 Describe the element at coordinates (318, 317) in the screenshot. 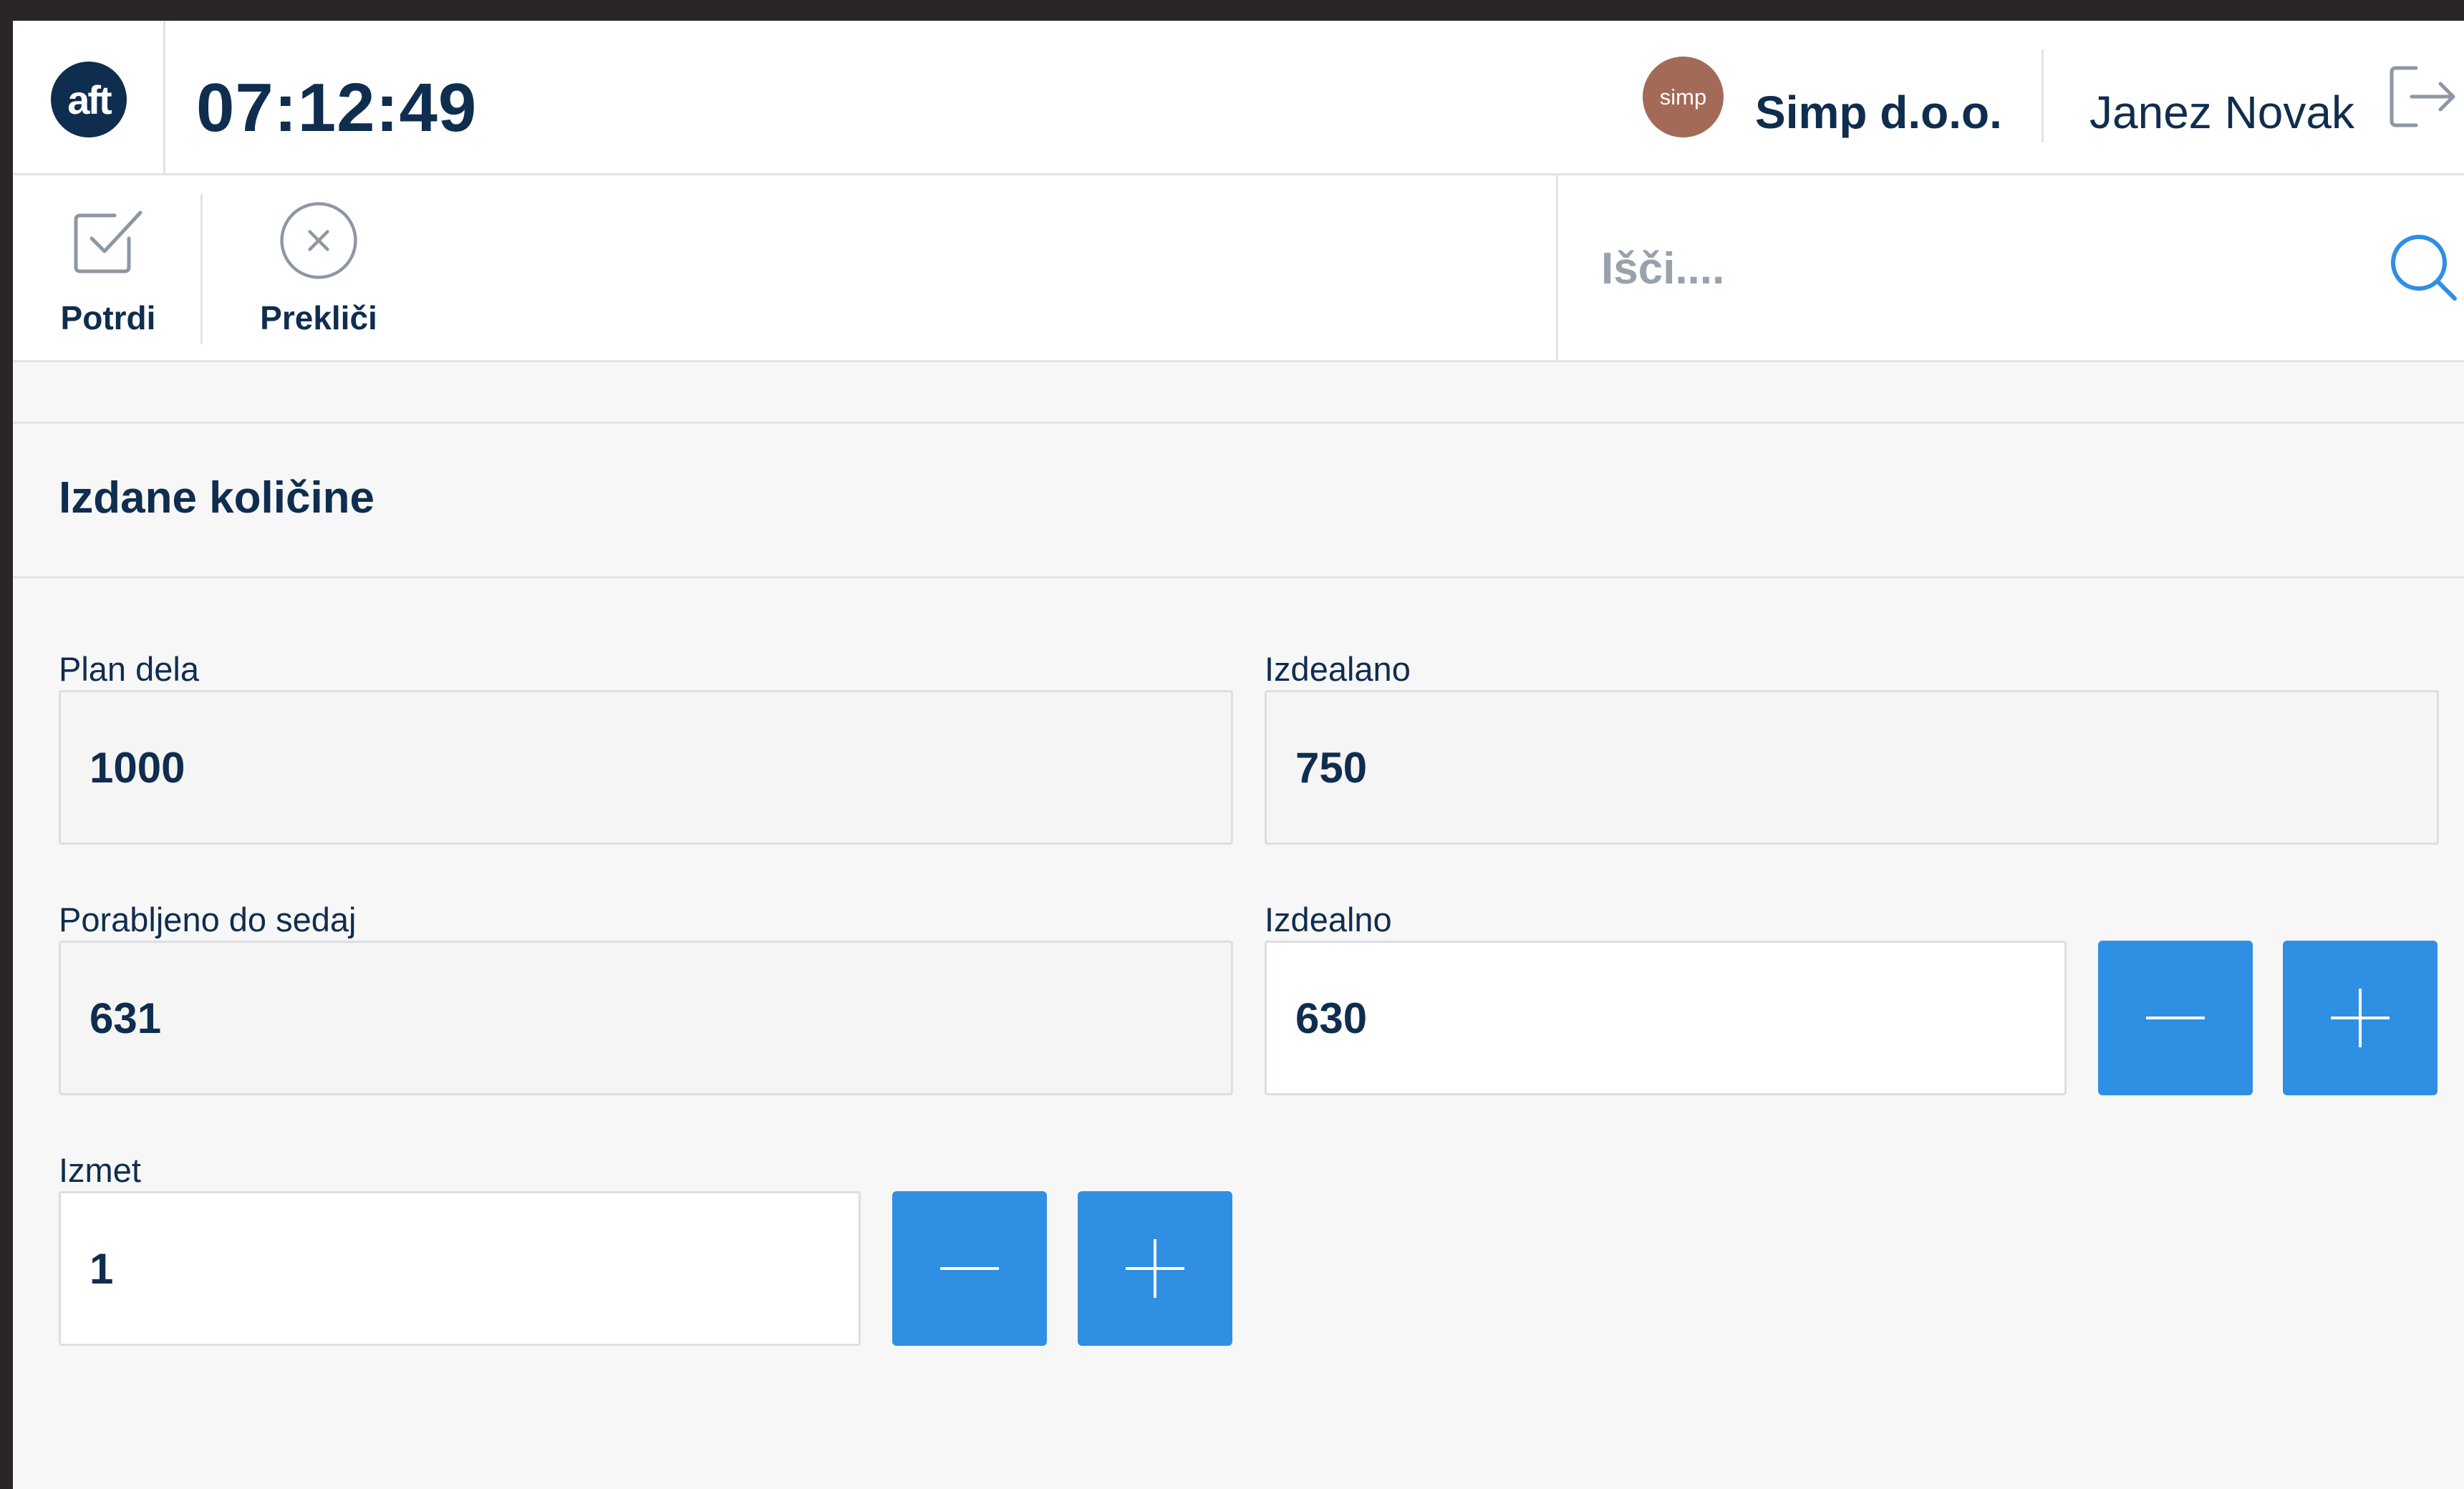

I see `cancel-label: Prekliči` at that location.